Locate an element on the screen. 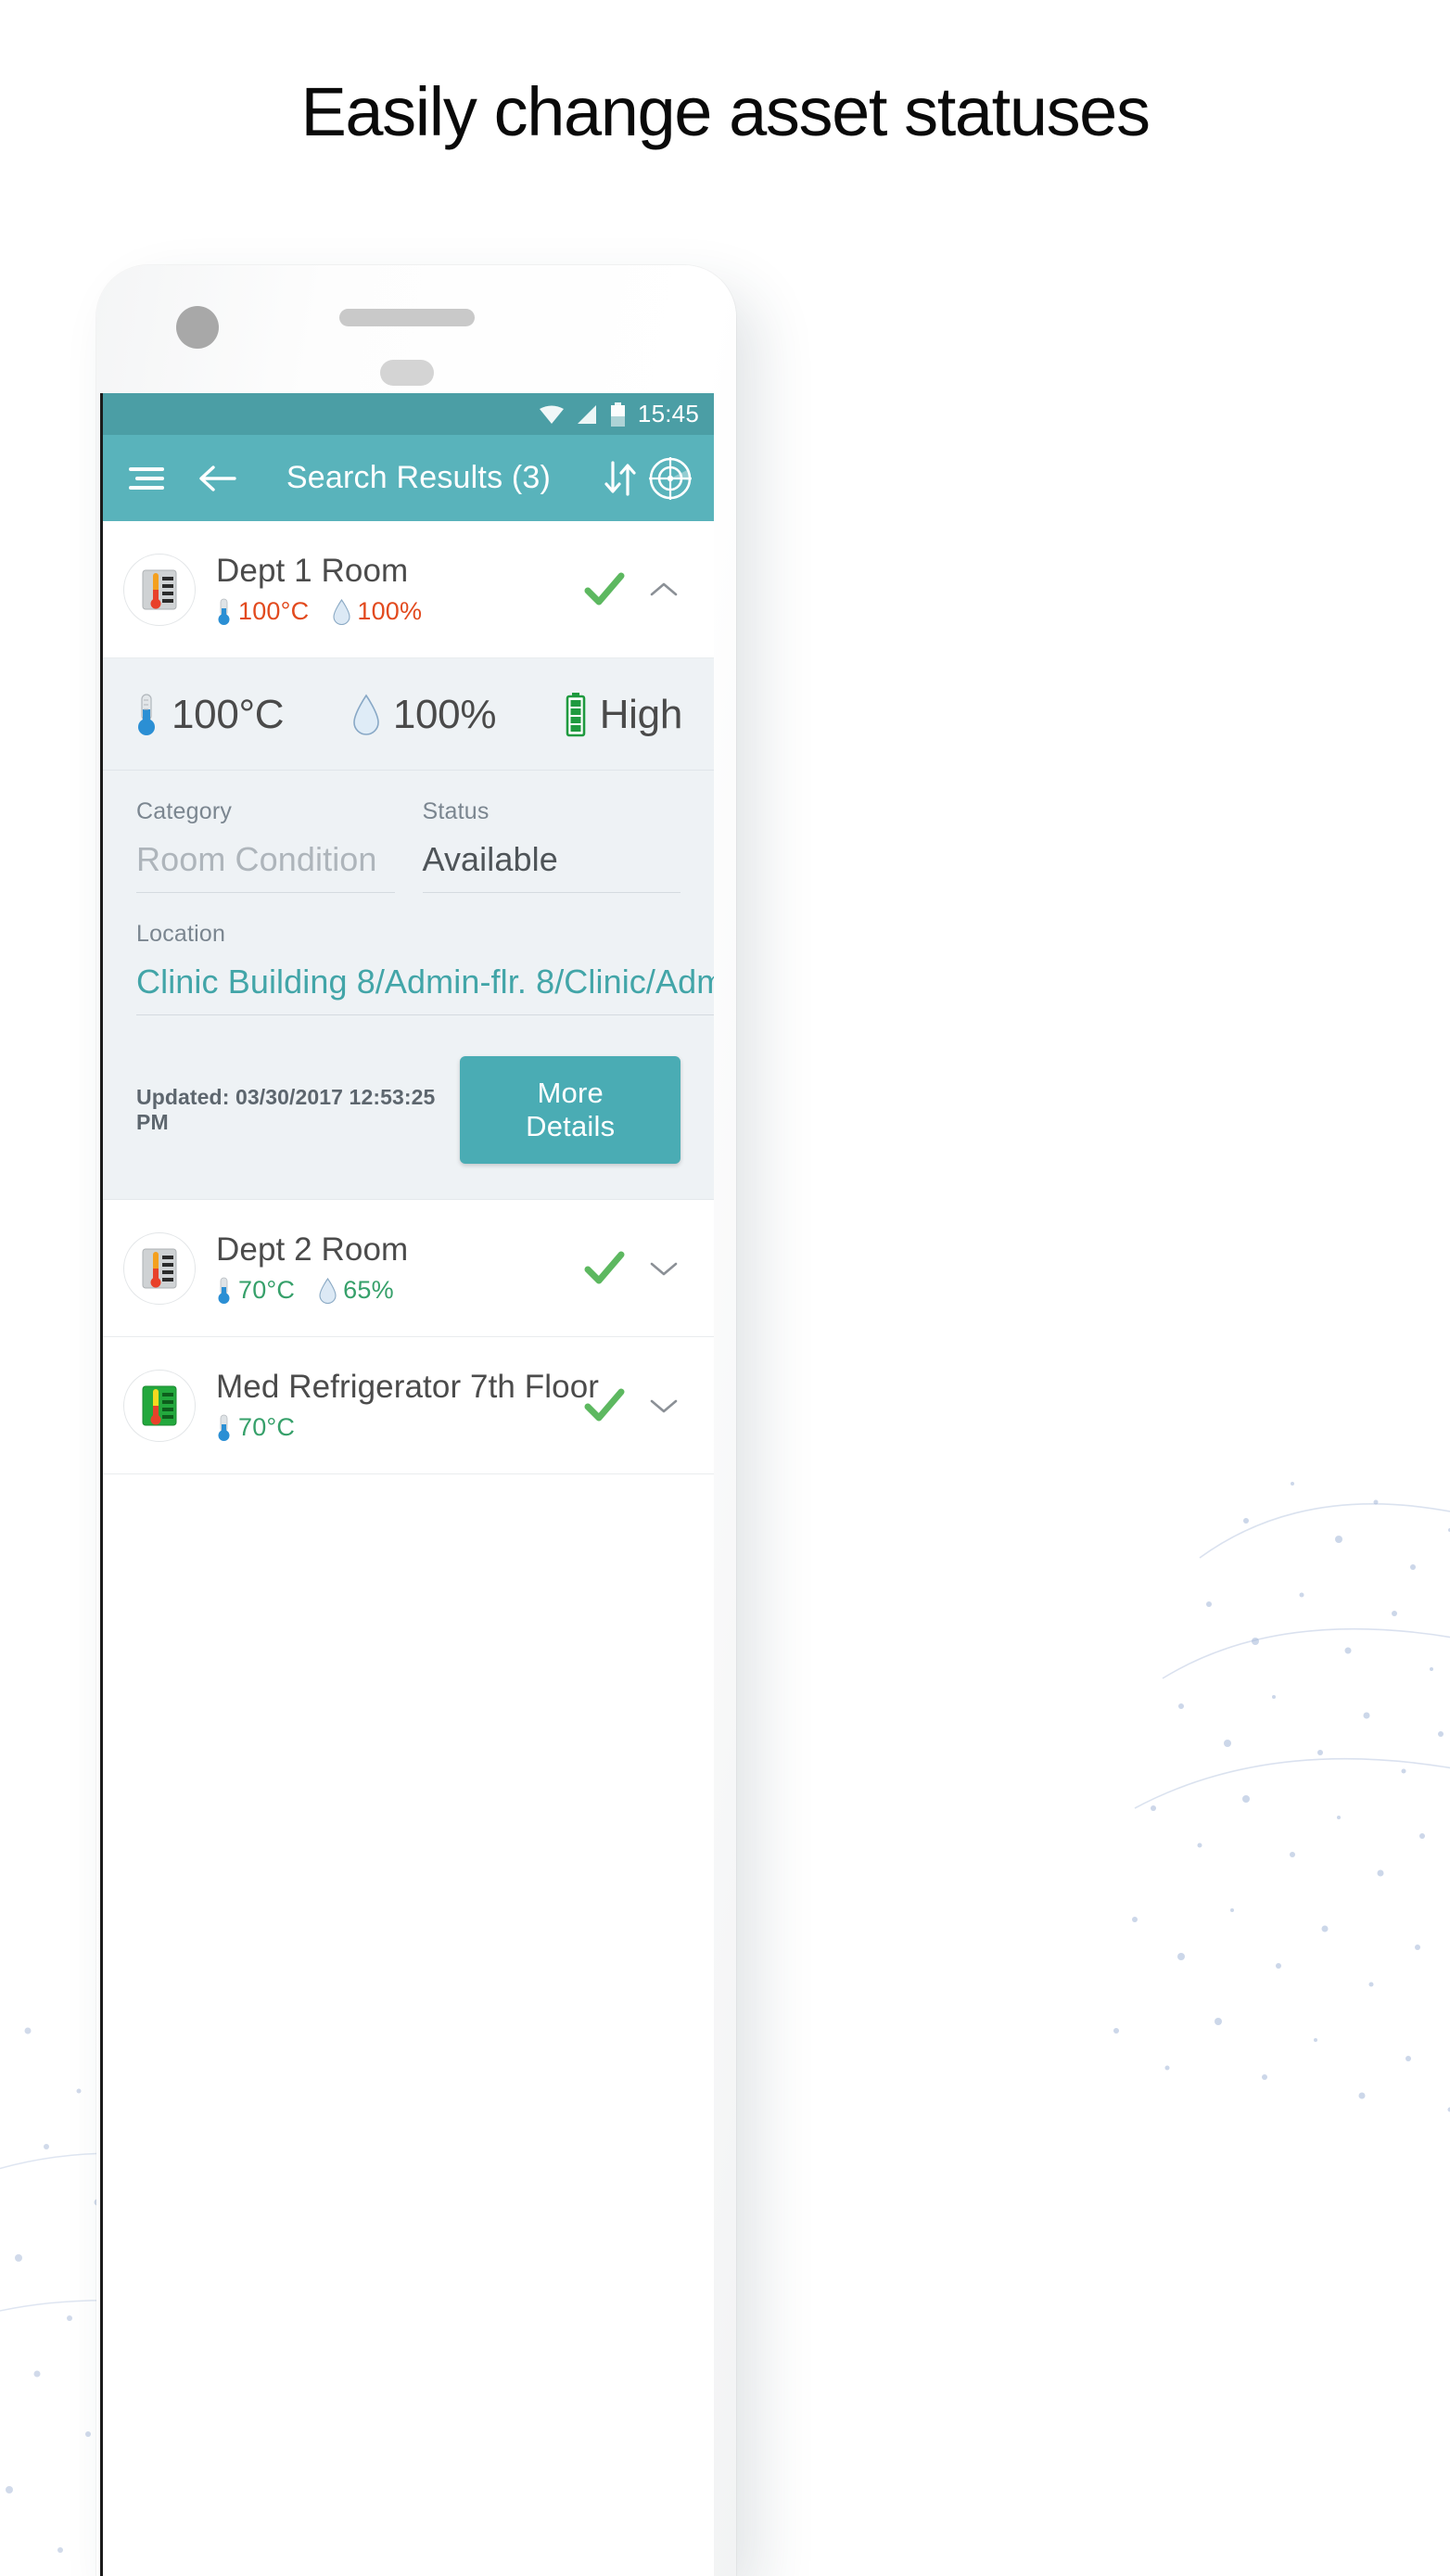 This screenshot has width=1450, height=2576. wifi-icon is located at coordinates (551, 415).